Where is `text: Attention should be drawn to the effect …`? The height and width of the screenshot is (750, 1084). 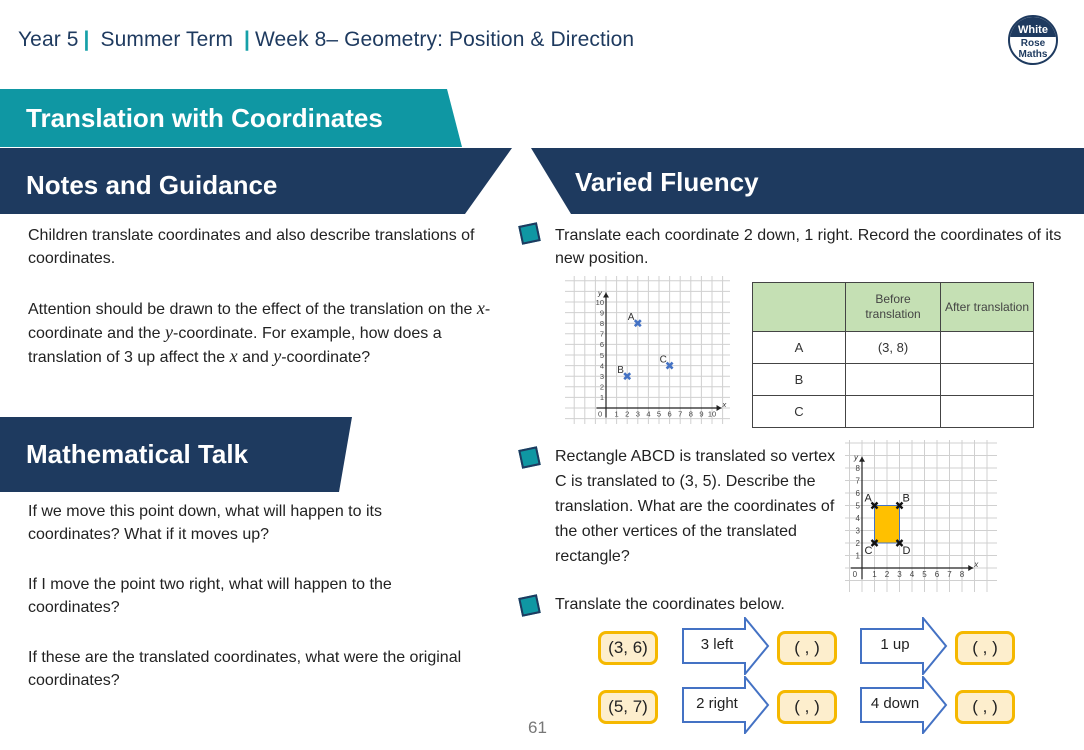
text: Attention should be drawn to the effect … is located at coordinates (252, 309).